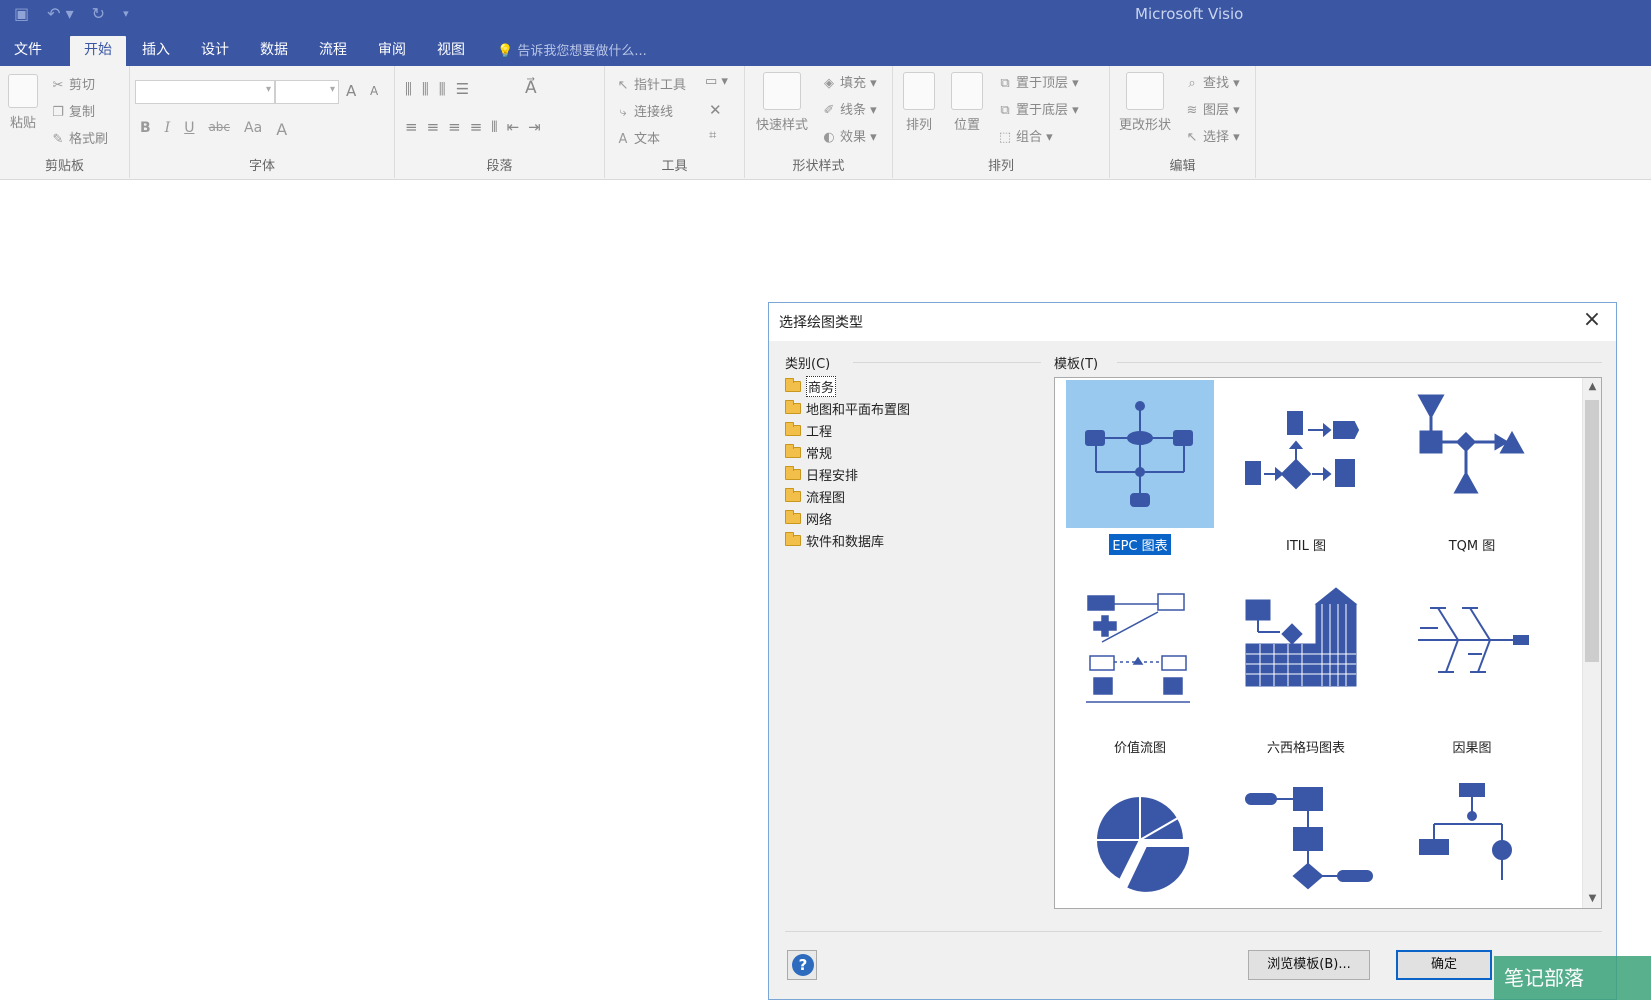 This screenshot has height=1000, width=1651. Describe the element at coordinates (712, 135) in the screenshot. I see `crop-icon: ⌗` at that location.